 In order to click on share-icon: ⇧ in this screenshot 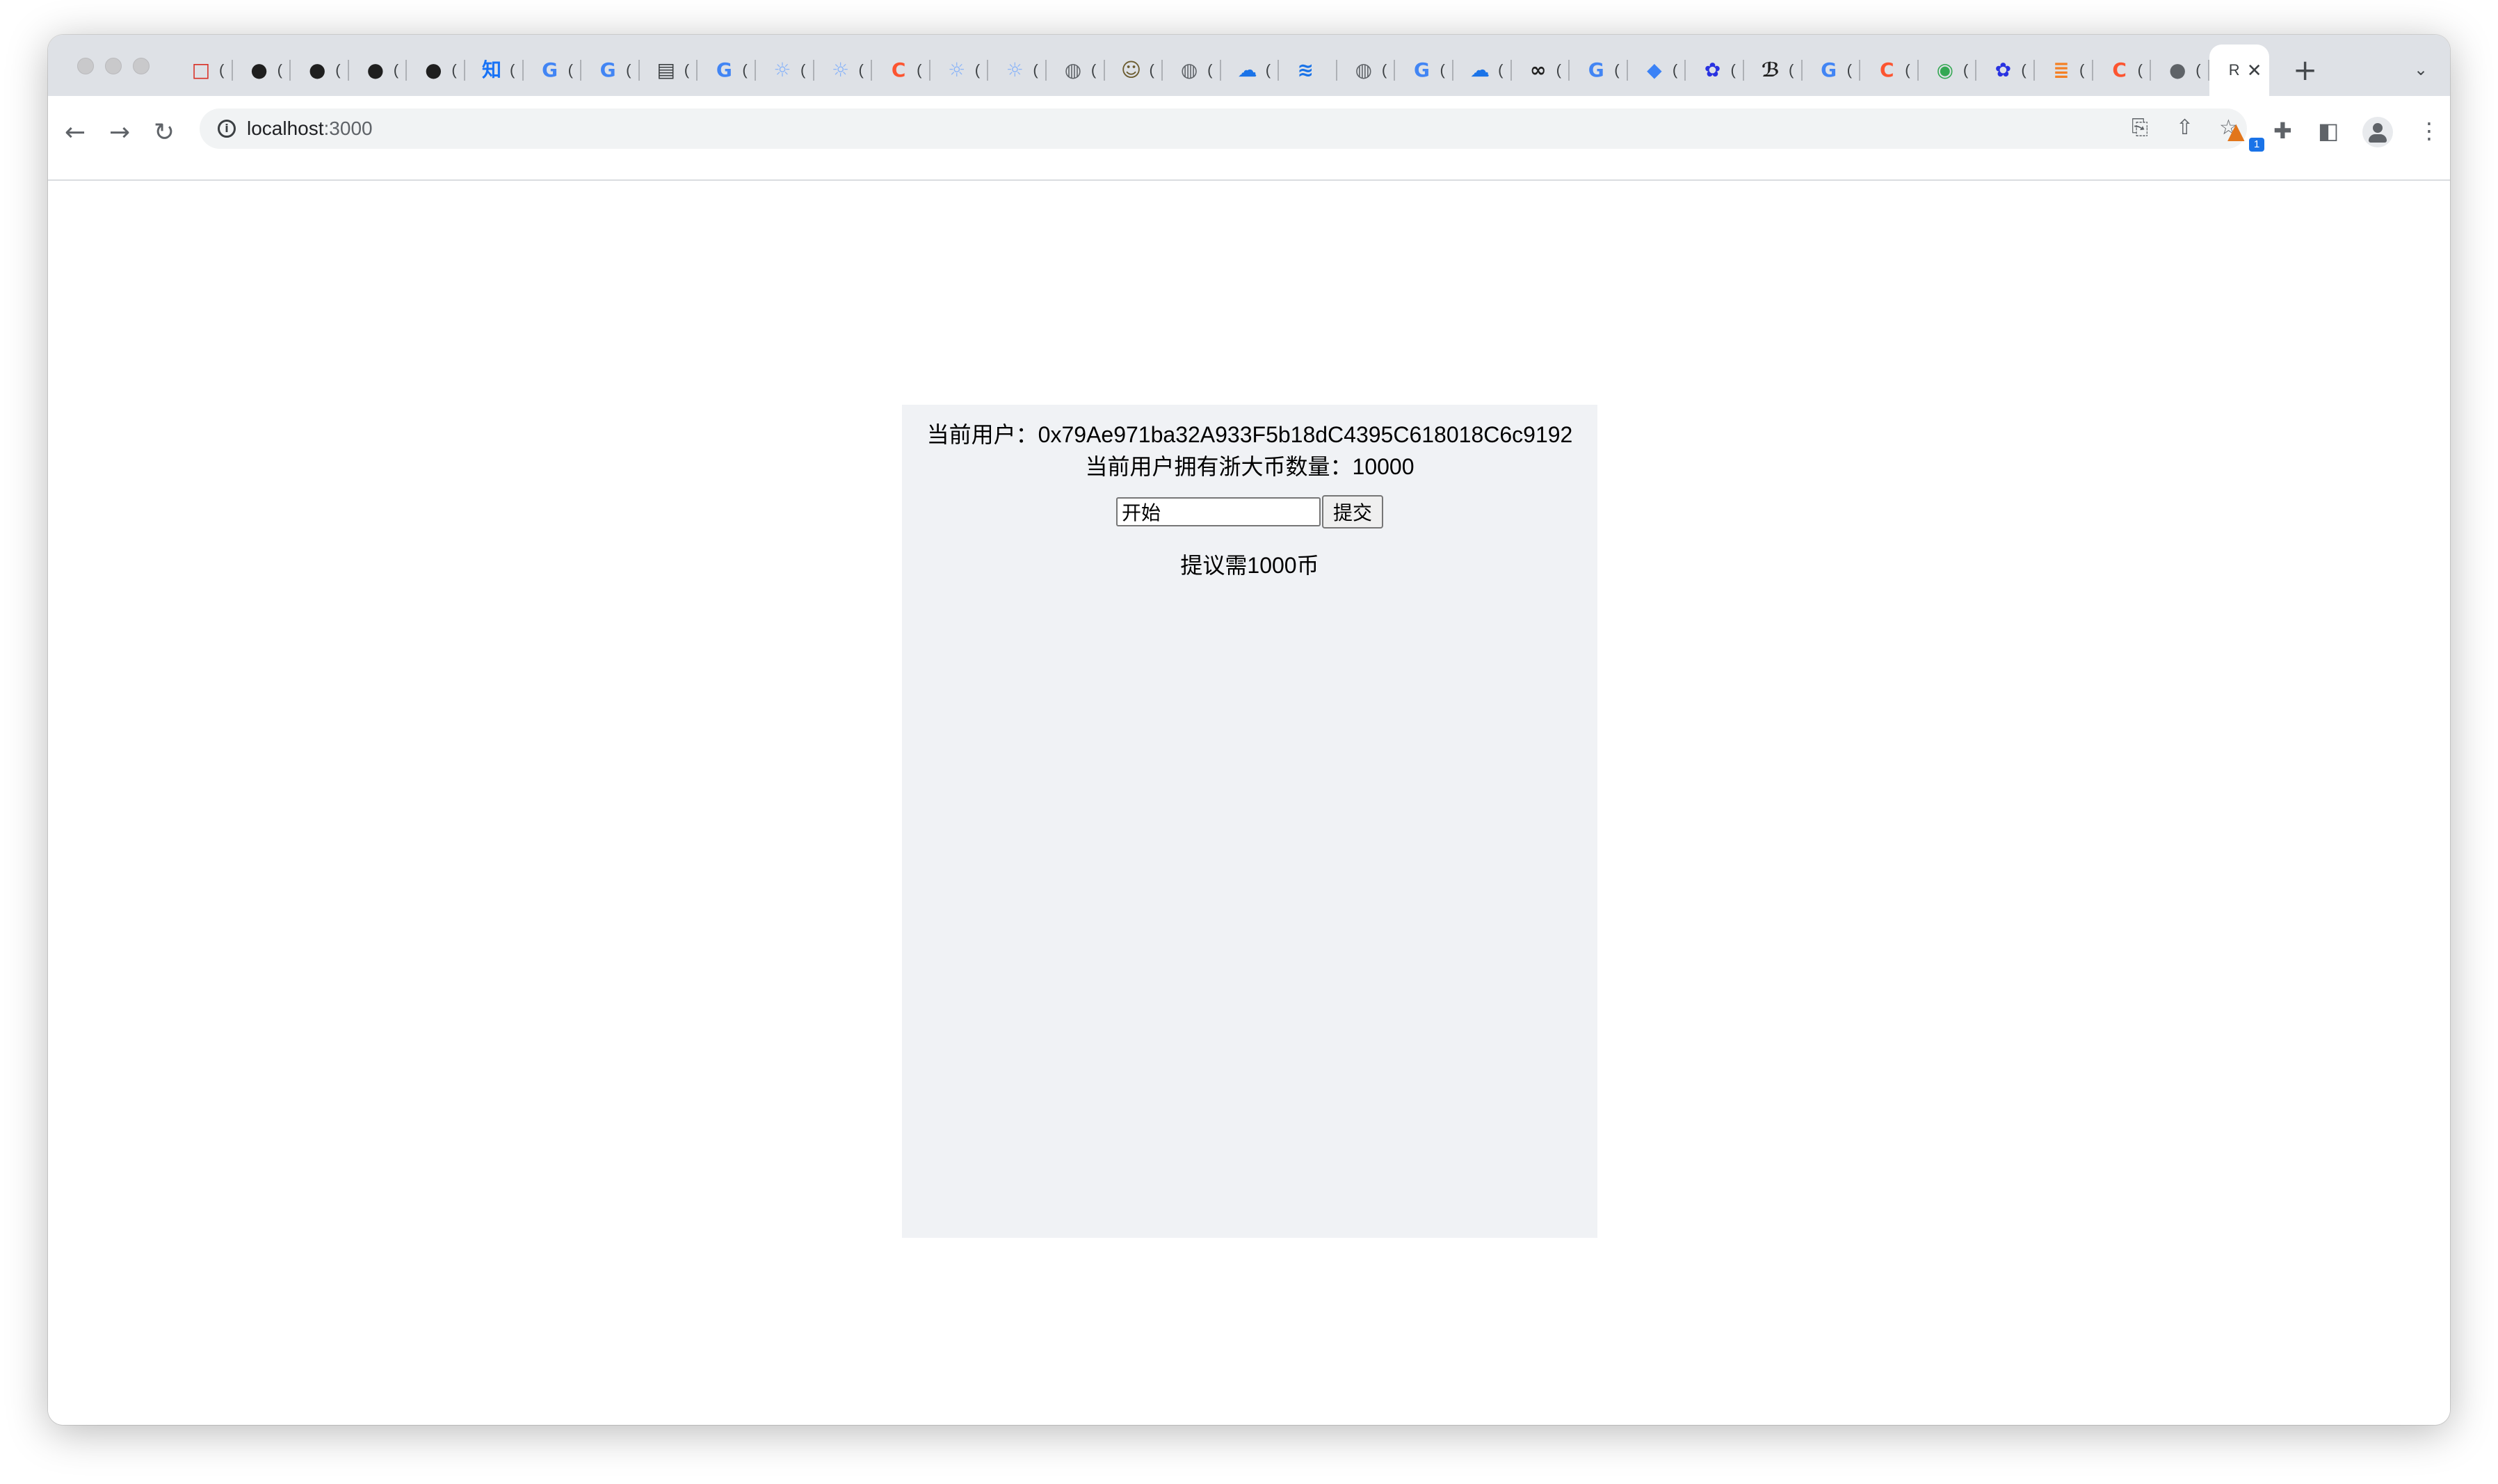, I will do `click(2184, 128)`.